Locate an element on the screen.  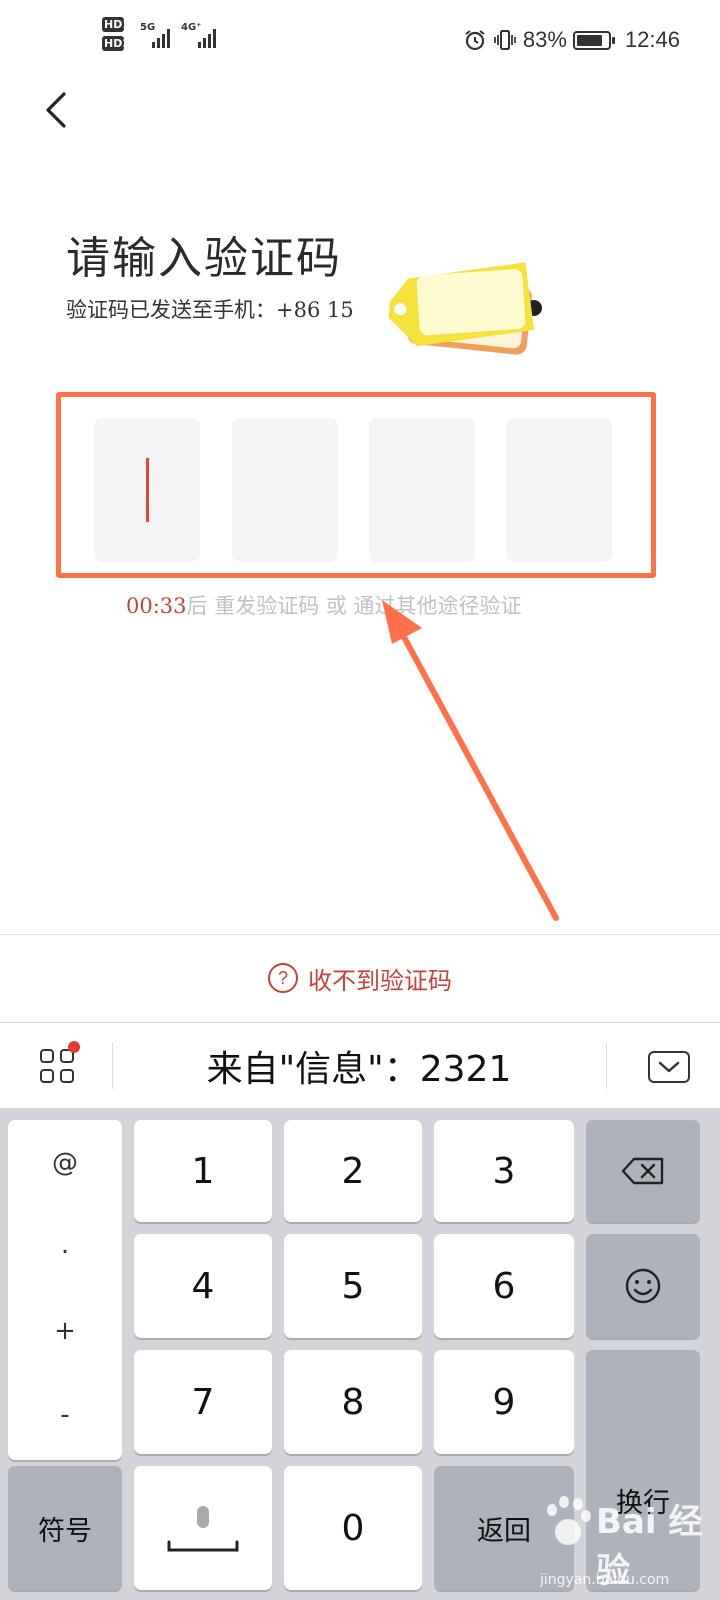
battery-percent: 83% is located at coordinates (544, 39).